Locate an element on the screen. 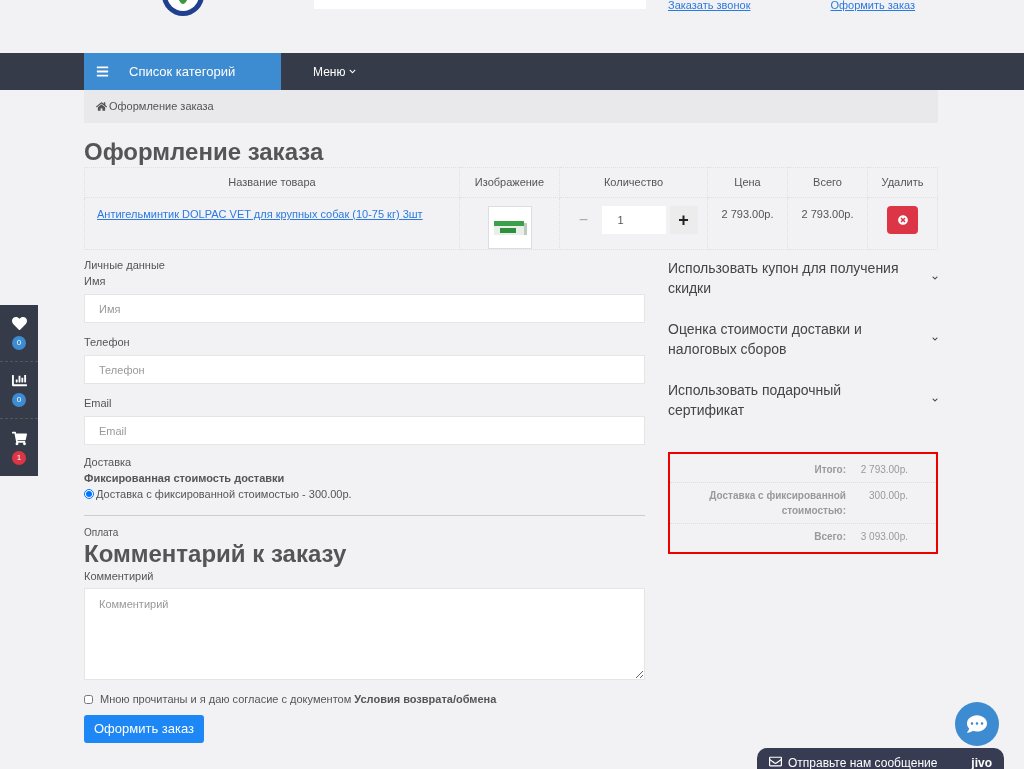  categories-button: Список категорий is located at coordinates (182, 71).